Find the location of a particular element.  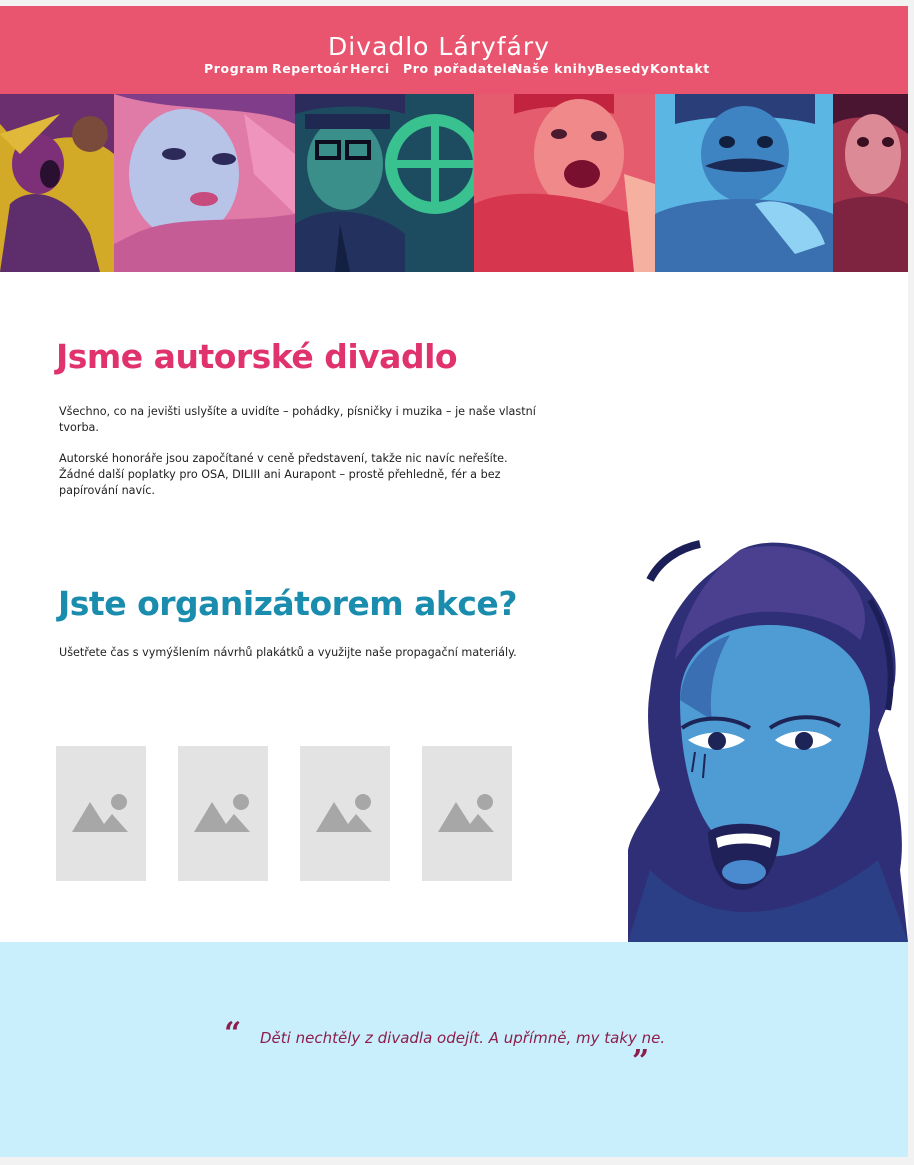

actress-portrait is located at coordinates (764, 741).